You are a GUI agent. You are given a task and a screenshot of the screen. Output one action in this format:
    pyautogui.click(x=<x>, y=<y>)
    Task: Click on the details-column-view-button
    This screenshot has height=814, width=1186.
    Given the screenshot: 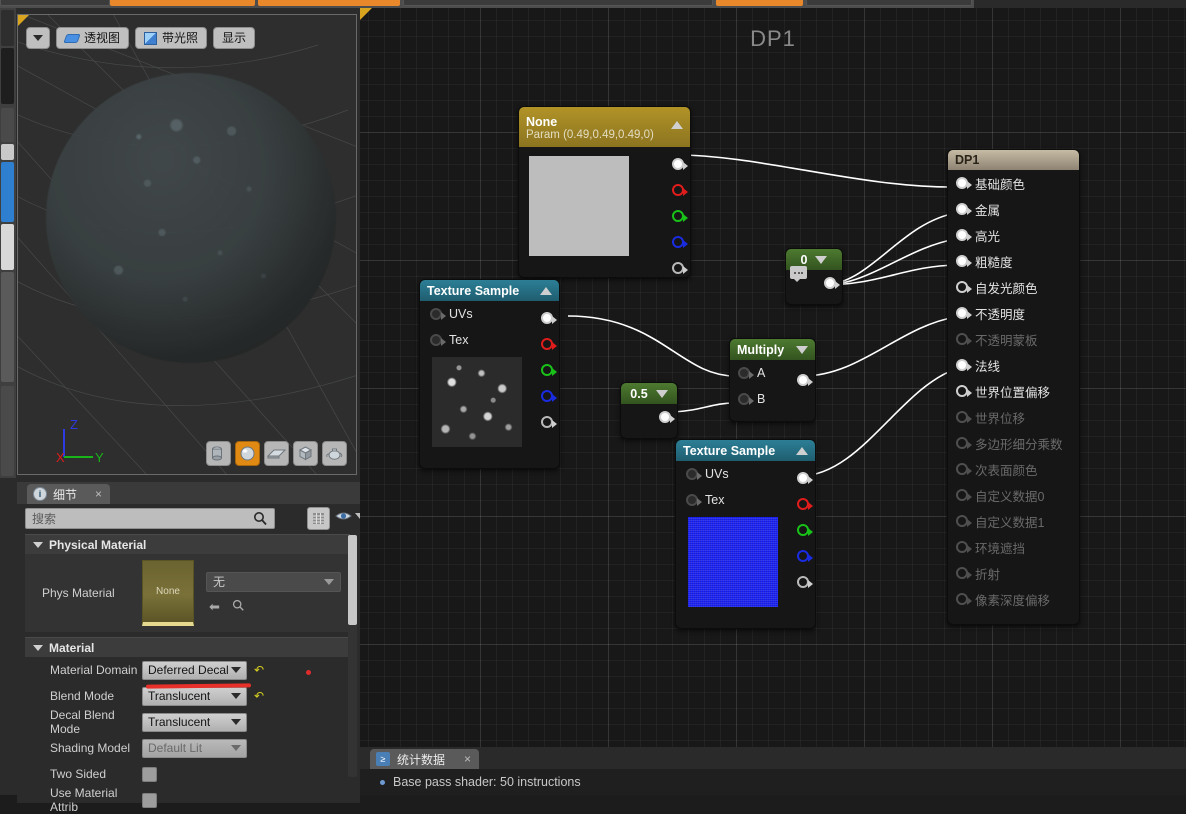 What is the action you would take?
    pyautogui.click(x=318, y=518)
    